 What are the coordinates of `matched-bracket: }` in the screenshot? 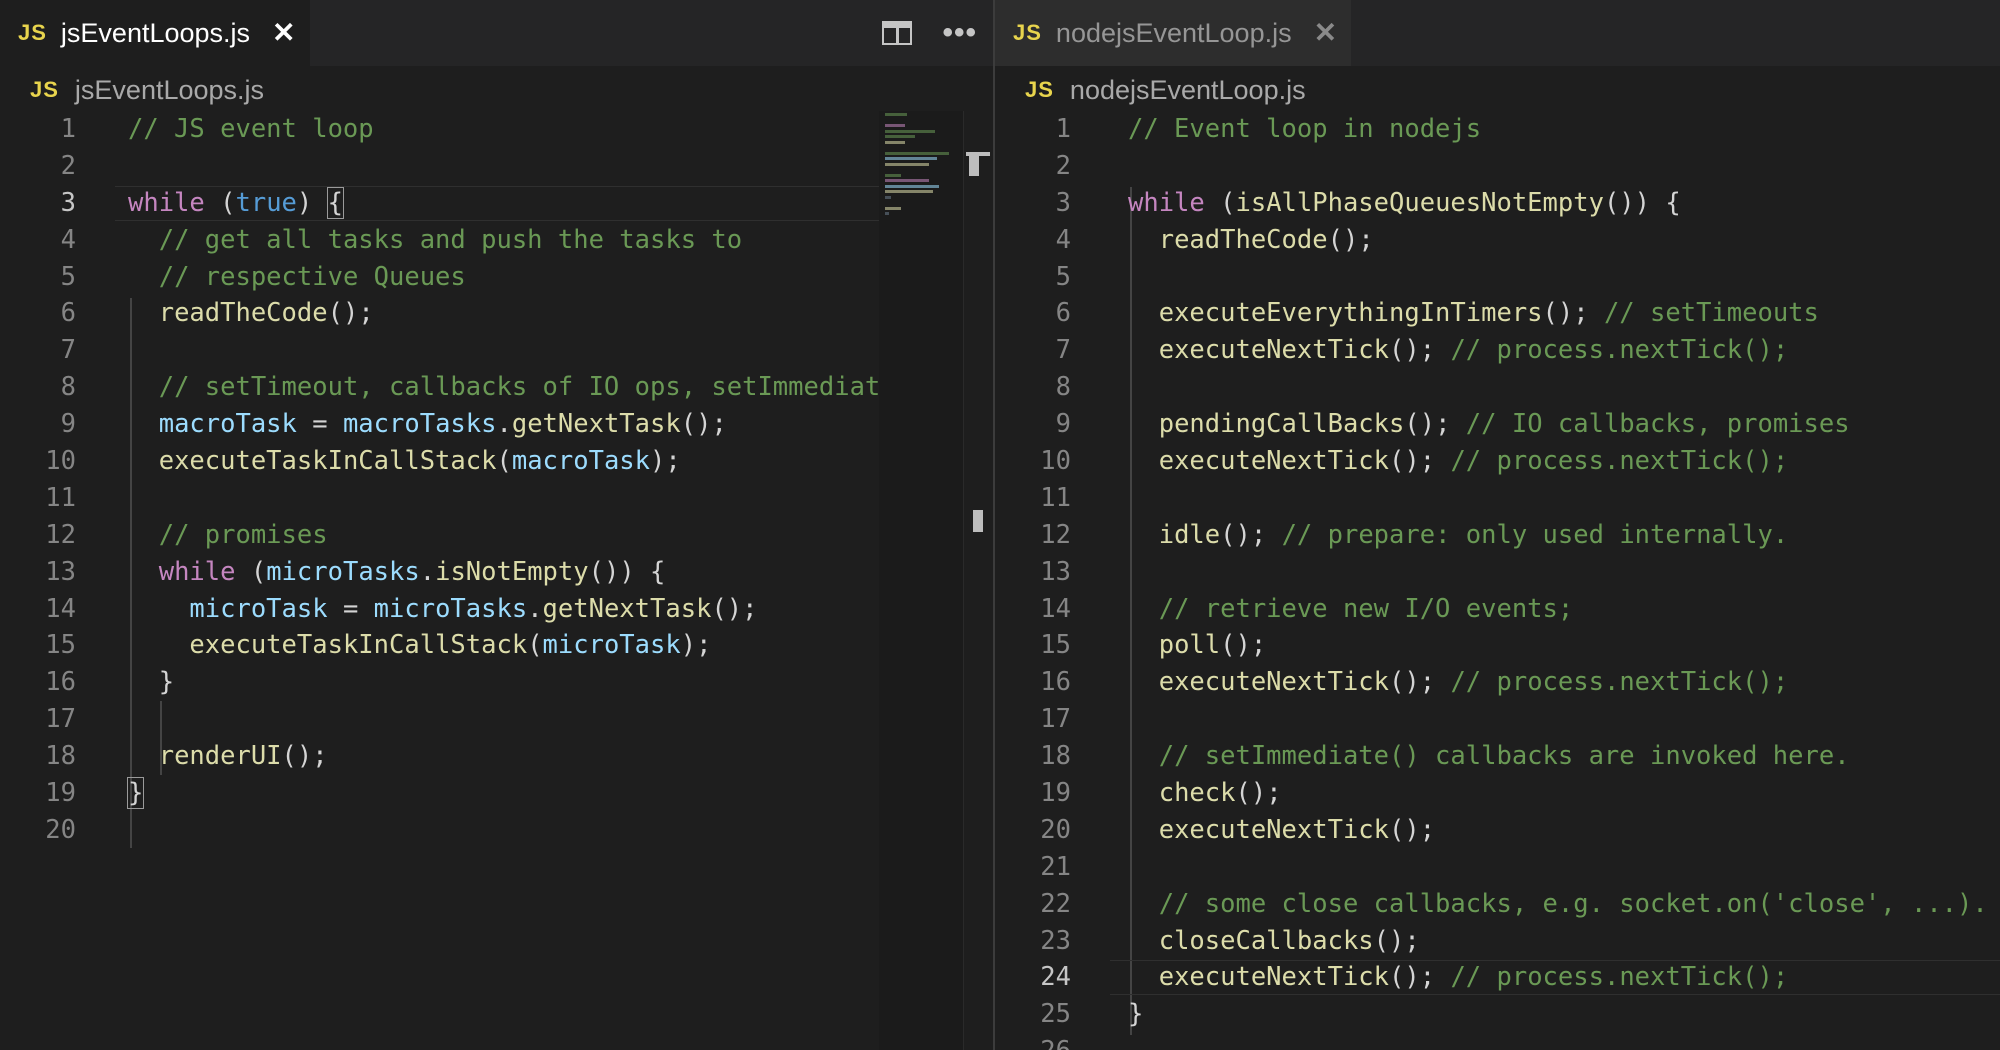 It's located at (135, 793).